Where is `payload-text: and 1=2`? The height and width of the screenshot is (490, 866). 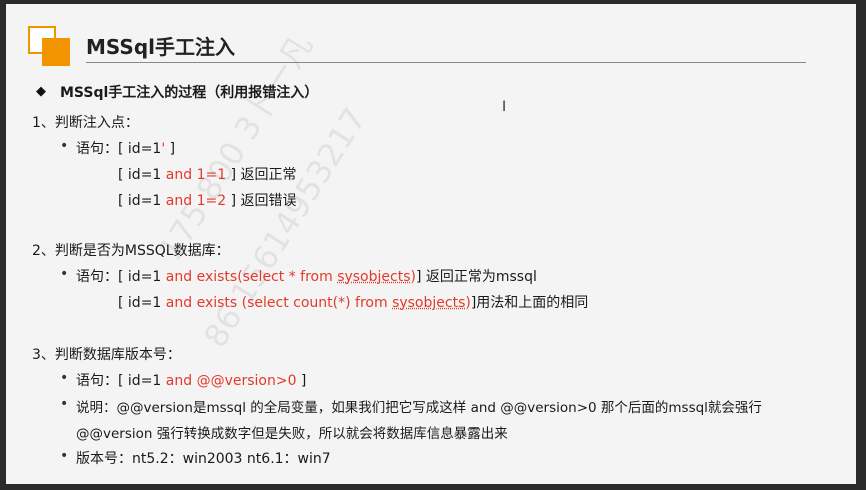 payload-text: and 1=2 is located at coordinates (196, 201).